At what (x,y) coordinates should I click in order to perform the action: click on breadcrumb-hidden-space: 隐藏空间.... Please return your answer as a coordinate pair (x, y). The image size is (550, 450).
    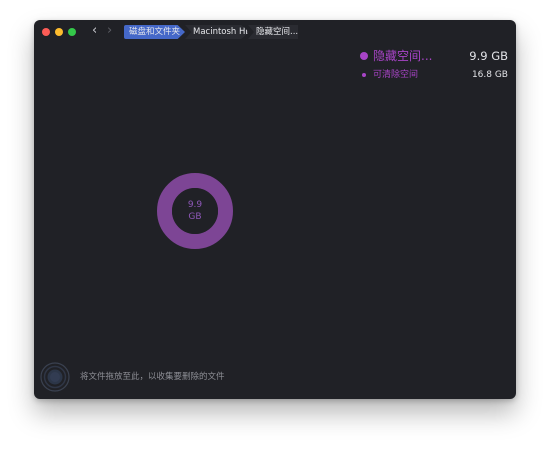
    Looking at the image, I should click on (273, 32).